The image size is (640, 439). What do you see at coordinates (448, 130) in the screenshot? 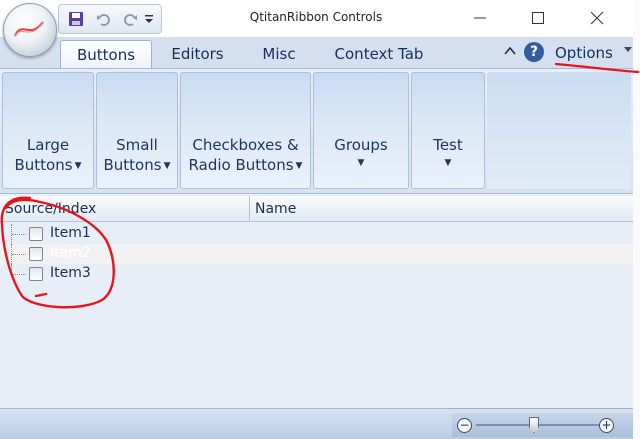
I see `test-button: Test ▼` at bounding box center [448, 130].